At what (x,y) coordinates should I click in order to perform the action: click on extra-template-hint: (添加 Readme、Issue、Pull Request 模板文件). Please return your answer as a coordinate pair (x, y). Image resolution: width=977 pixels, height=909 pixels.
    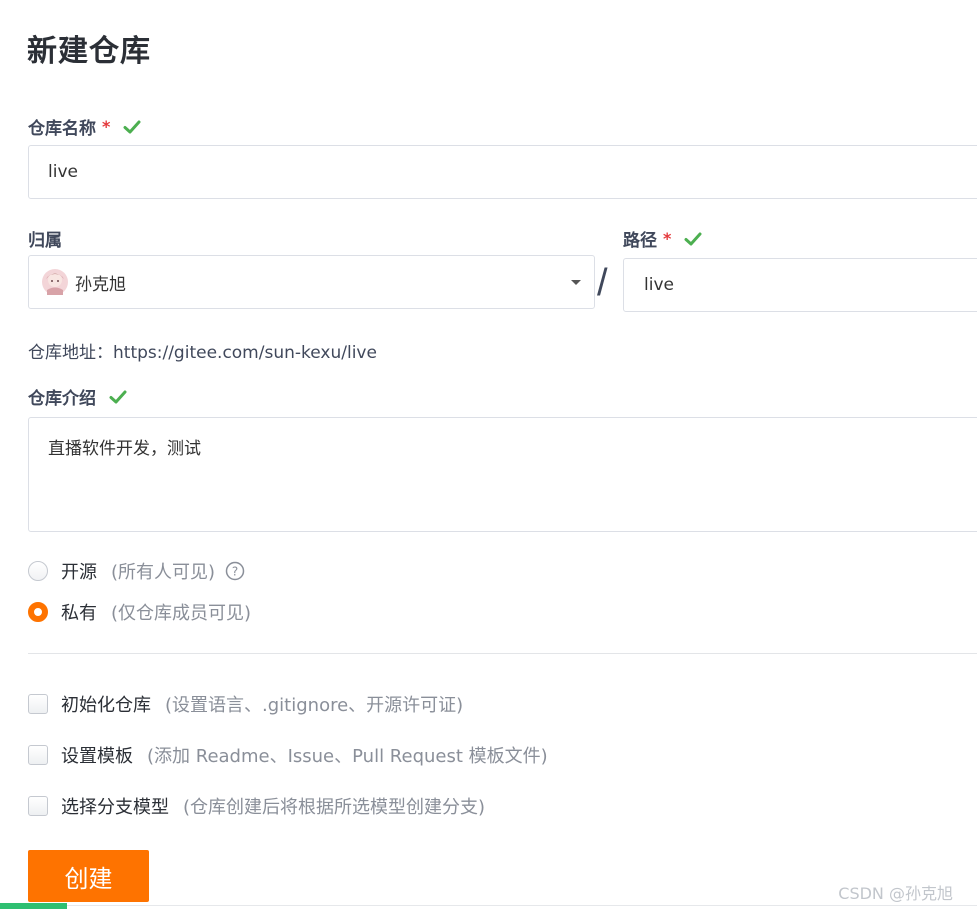
    Looking at the image, I should click on (347, 756).